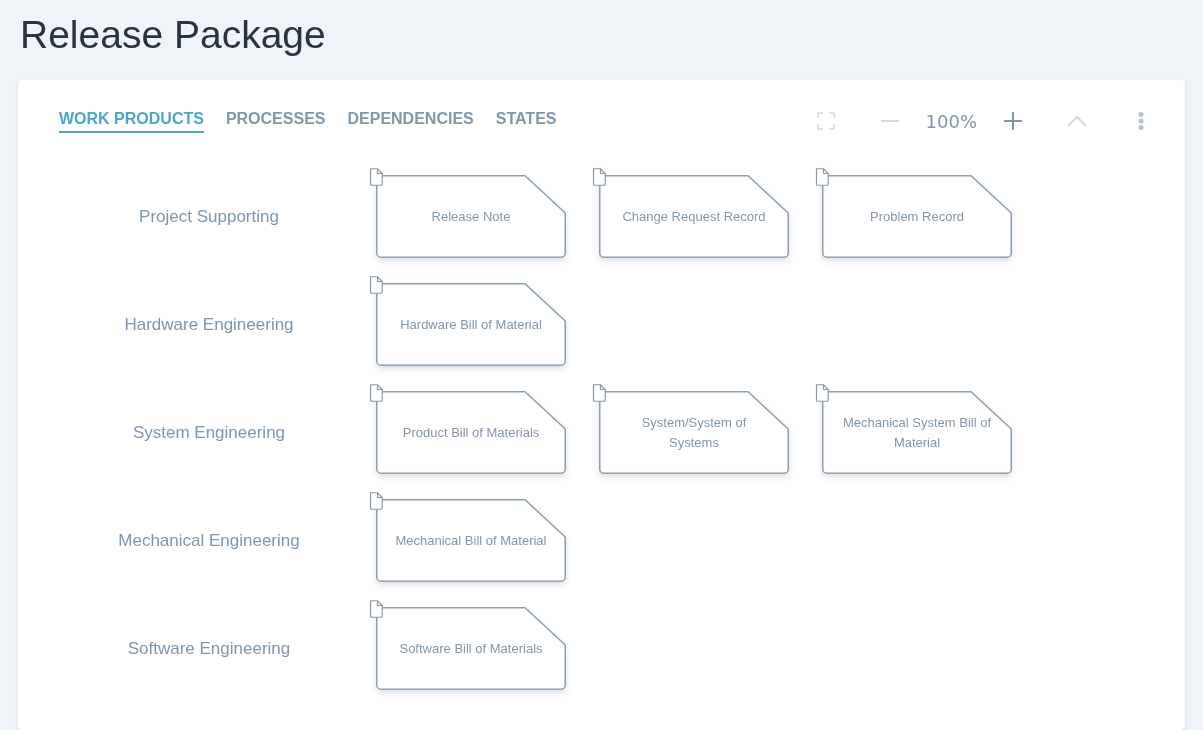 The width and height of the screenshot is (1203, 730). I want to click on zoom-level: 100%, so click(951, 121).